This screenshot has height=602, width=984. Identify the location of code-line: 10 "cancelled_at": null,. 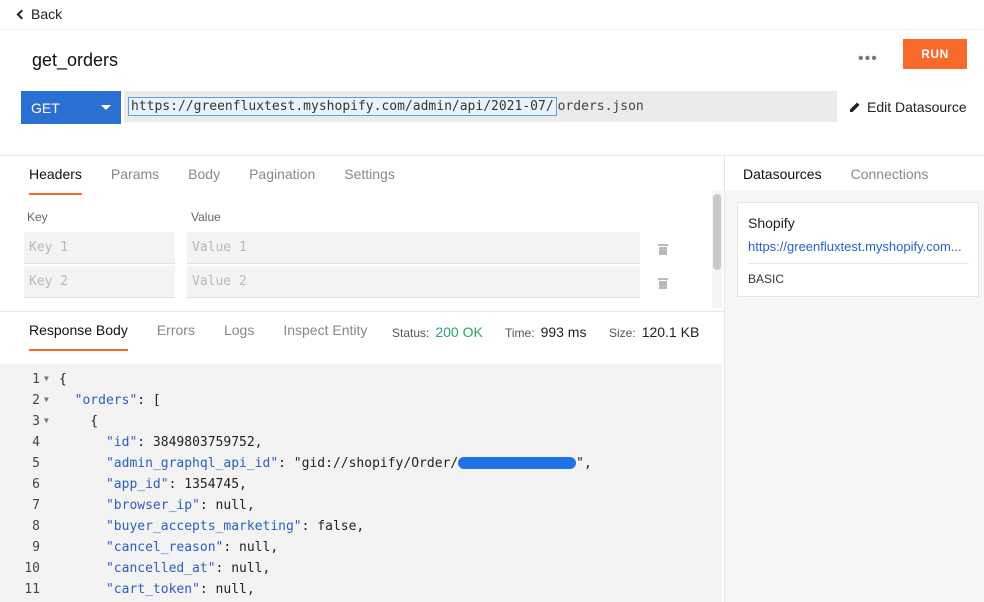
(361, 571).